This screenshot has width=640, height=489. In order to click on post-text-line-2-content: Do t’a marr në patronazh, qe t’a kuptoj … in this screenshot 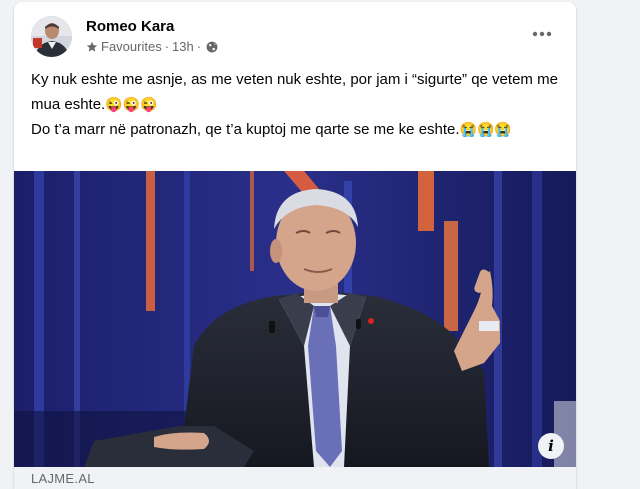, I will do `click(245, 129)`.